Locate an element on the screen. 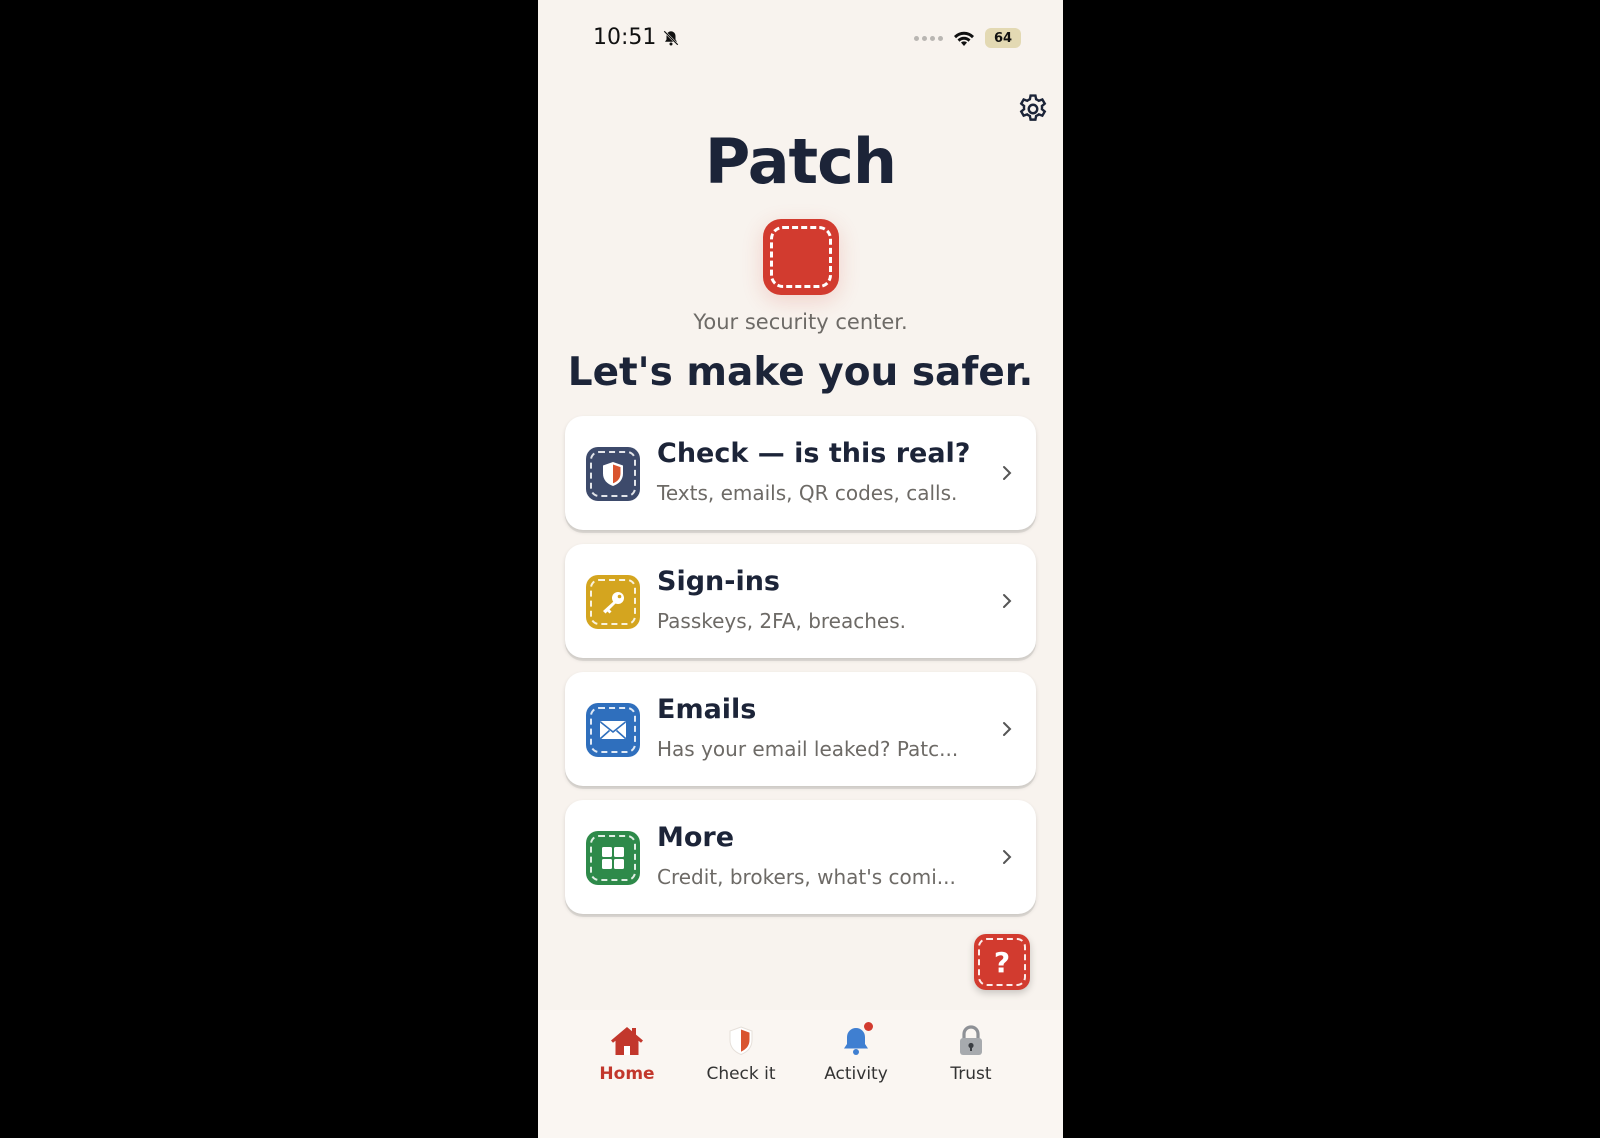 The image size is (1600, 1138). help-button-label: ? is located at coordinates (1002, 962).